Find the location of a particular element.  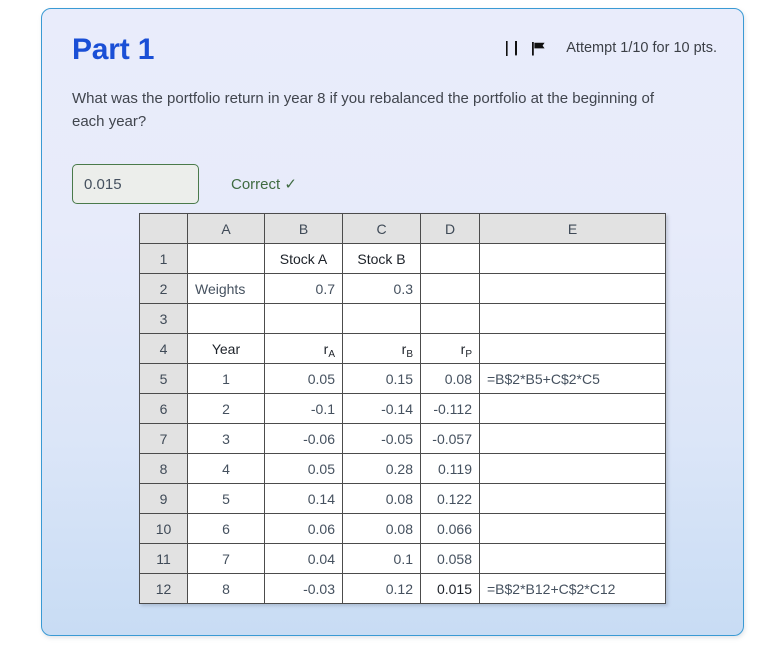

table-row: 3 is located at coordinates (402, 318).